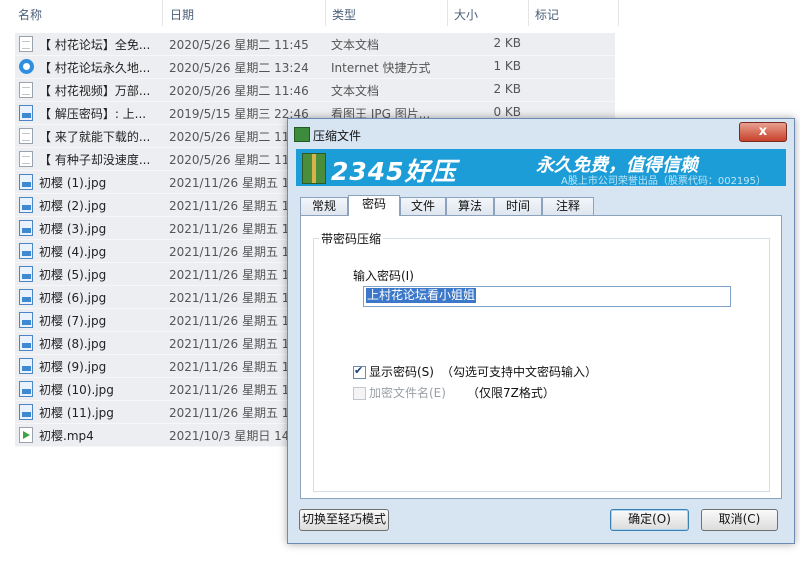 This screenshot has width=800, height=567. Describe the element at coordinates (541, 167) in the screenshot. I see `haozip-banner: 2345好压 永久免费，值得信赖 A股上市公司荣誉出品（股票代码：002195）` at that location.